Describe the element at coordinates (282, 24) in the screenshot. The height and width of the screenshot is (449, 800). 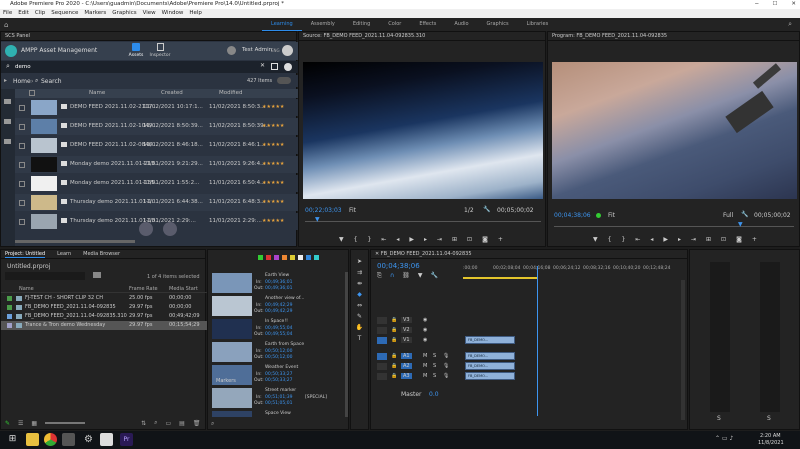
I see `workspace-tab: Learning` at that location.